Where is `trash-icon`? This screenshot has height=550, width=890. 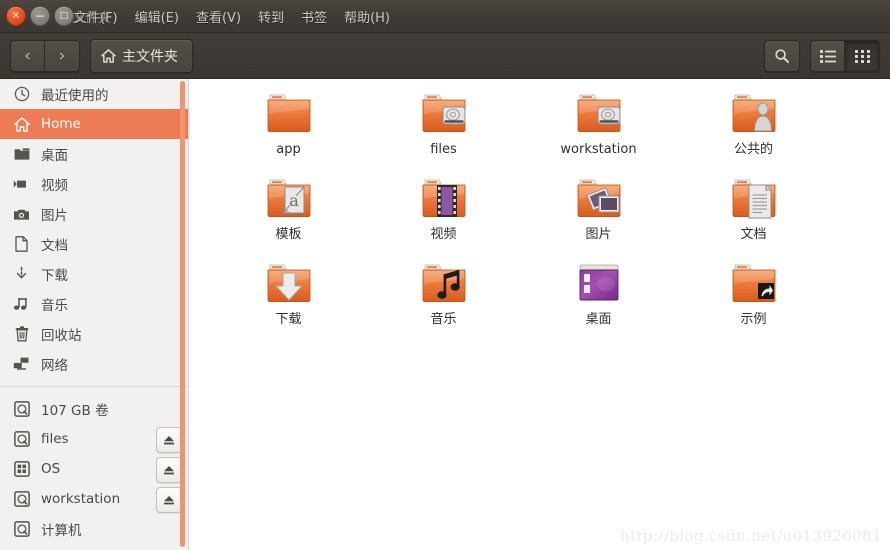
trash-icon is located at coordinates (21, 334).